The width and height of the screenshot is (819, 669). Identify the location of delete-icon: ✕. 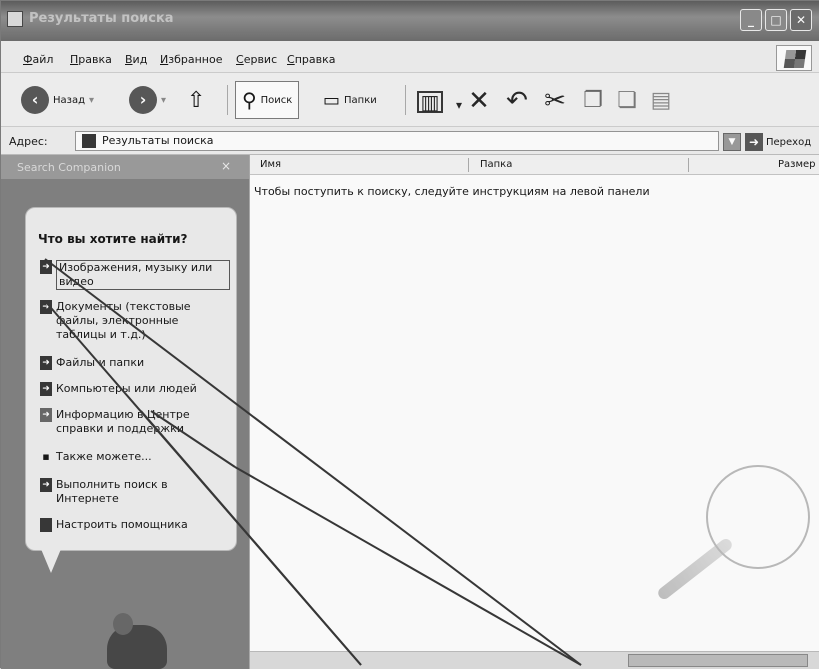
(479, 101).